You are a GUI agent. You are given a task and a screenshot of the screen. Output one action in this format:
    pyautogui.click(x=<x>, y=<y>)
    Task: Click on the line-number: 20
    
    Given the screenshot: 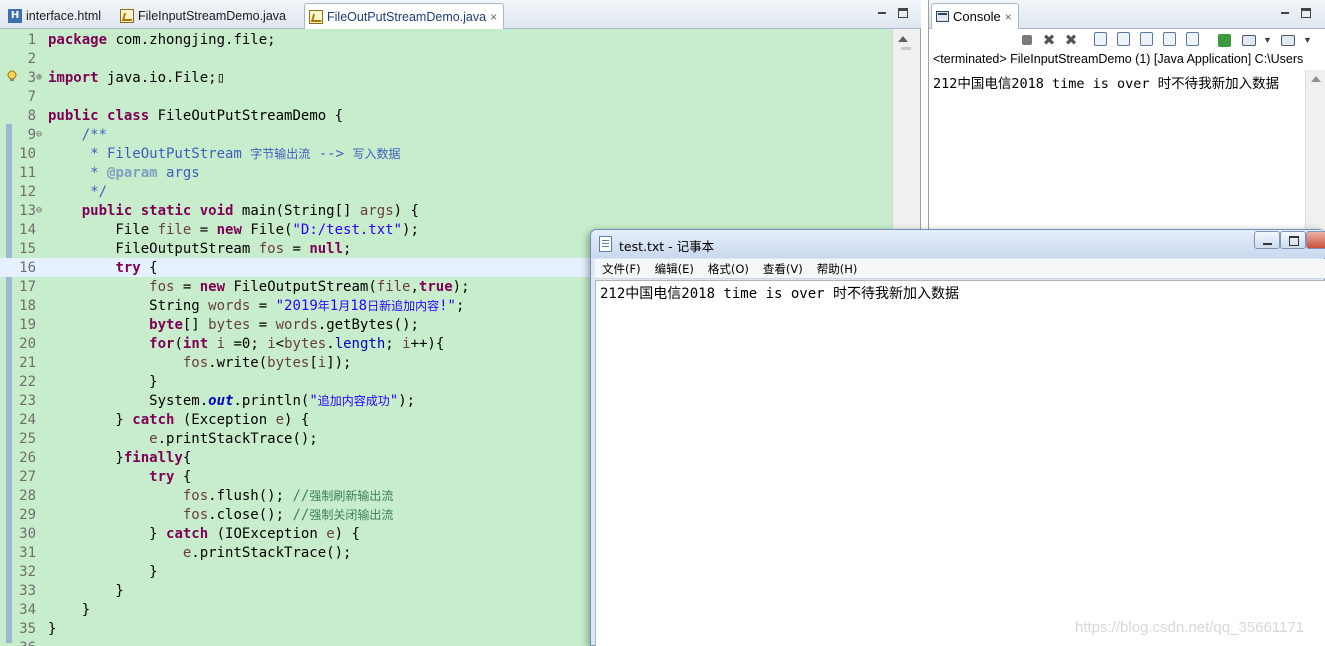 What is the action you would take?
    pyautogui.click(x=27, y=343)
    